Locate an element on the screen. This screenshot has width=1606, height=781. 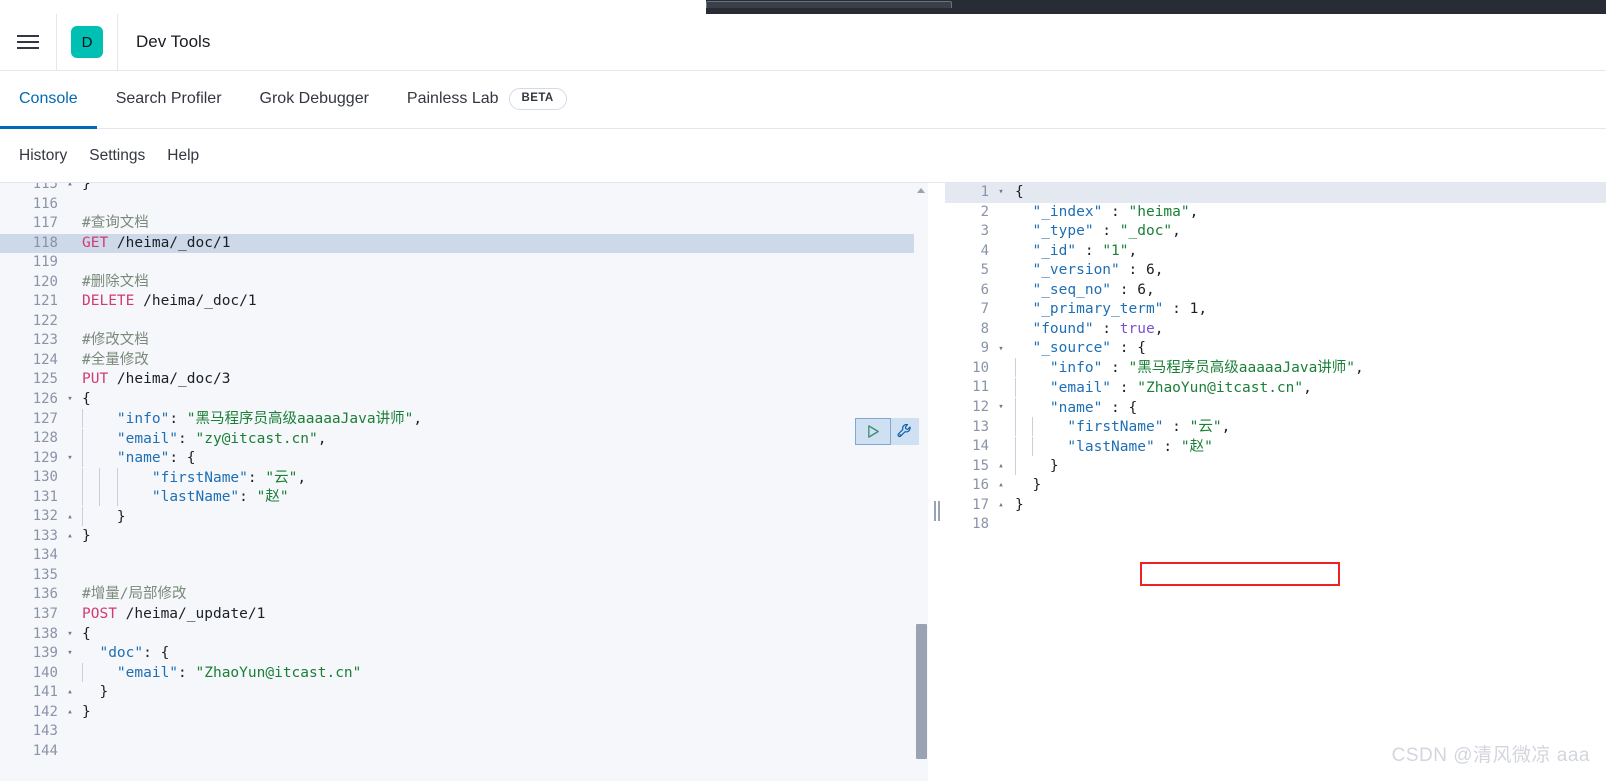
code-line: 123 #修改文档 is located at coordinates (464, 341).